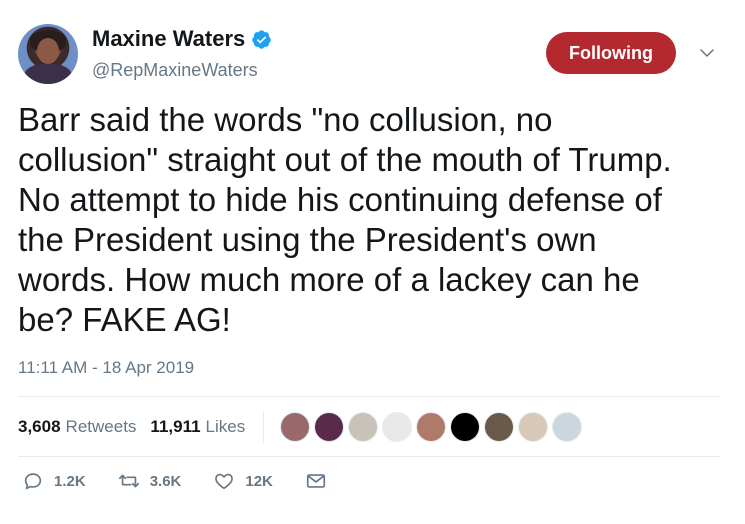 Image resolution: width=745 pixels, height=524 pixels. I want to click on retweet-action: 3.6K, so click(150, 481).